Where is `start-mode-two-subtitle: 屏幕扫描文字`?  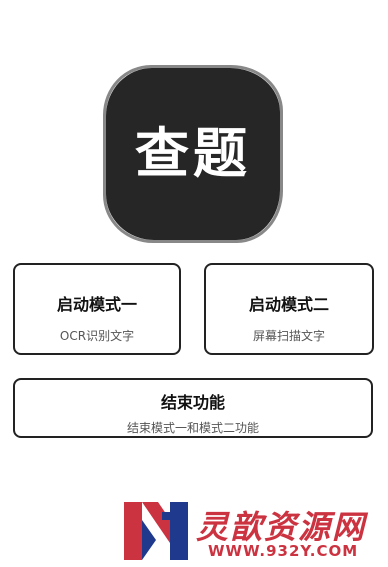 start-mode-two-subtitle: 屏幕扫描文字 is located at coordinates (288, 336).